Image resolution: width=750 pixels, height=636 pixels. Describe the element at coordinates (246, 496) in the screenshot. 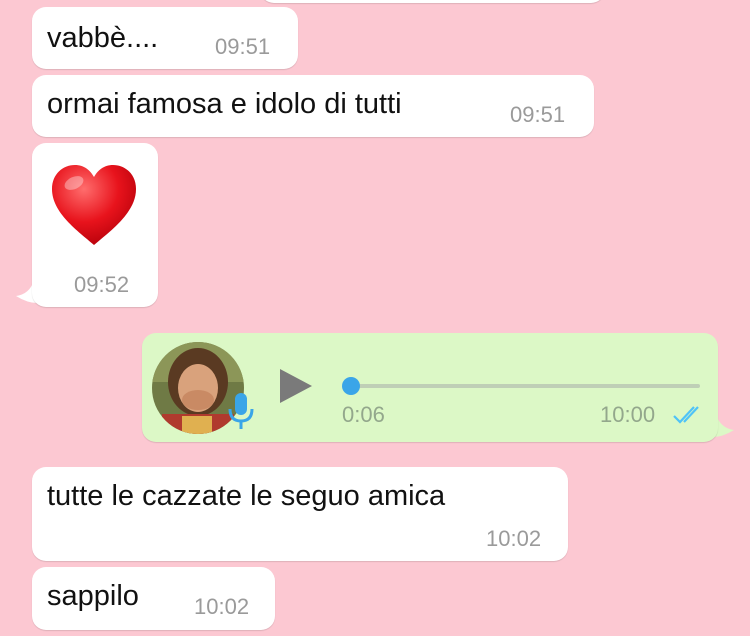

I see `message-text: tutte le cazzate le seguo amica` at that location.